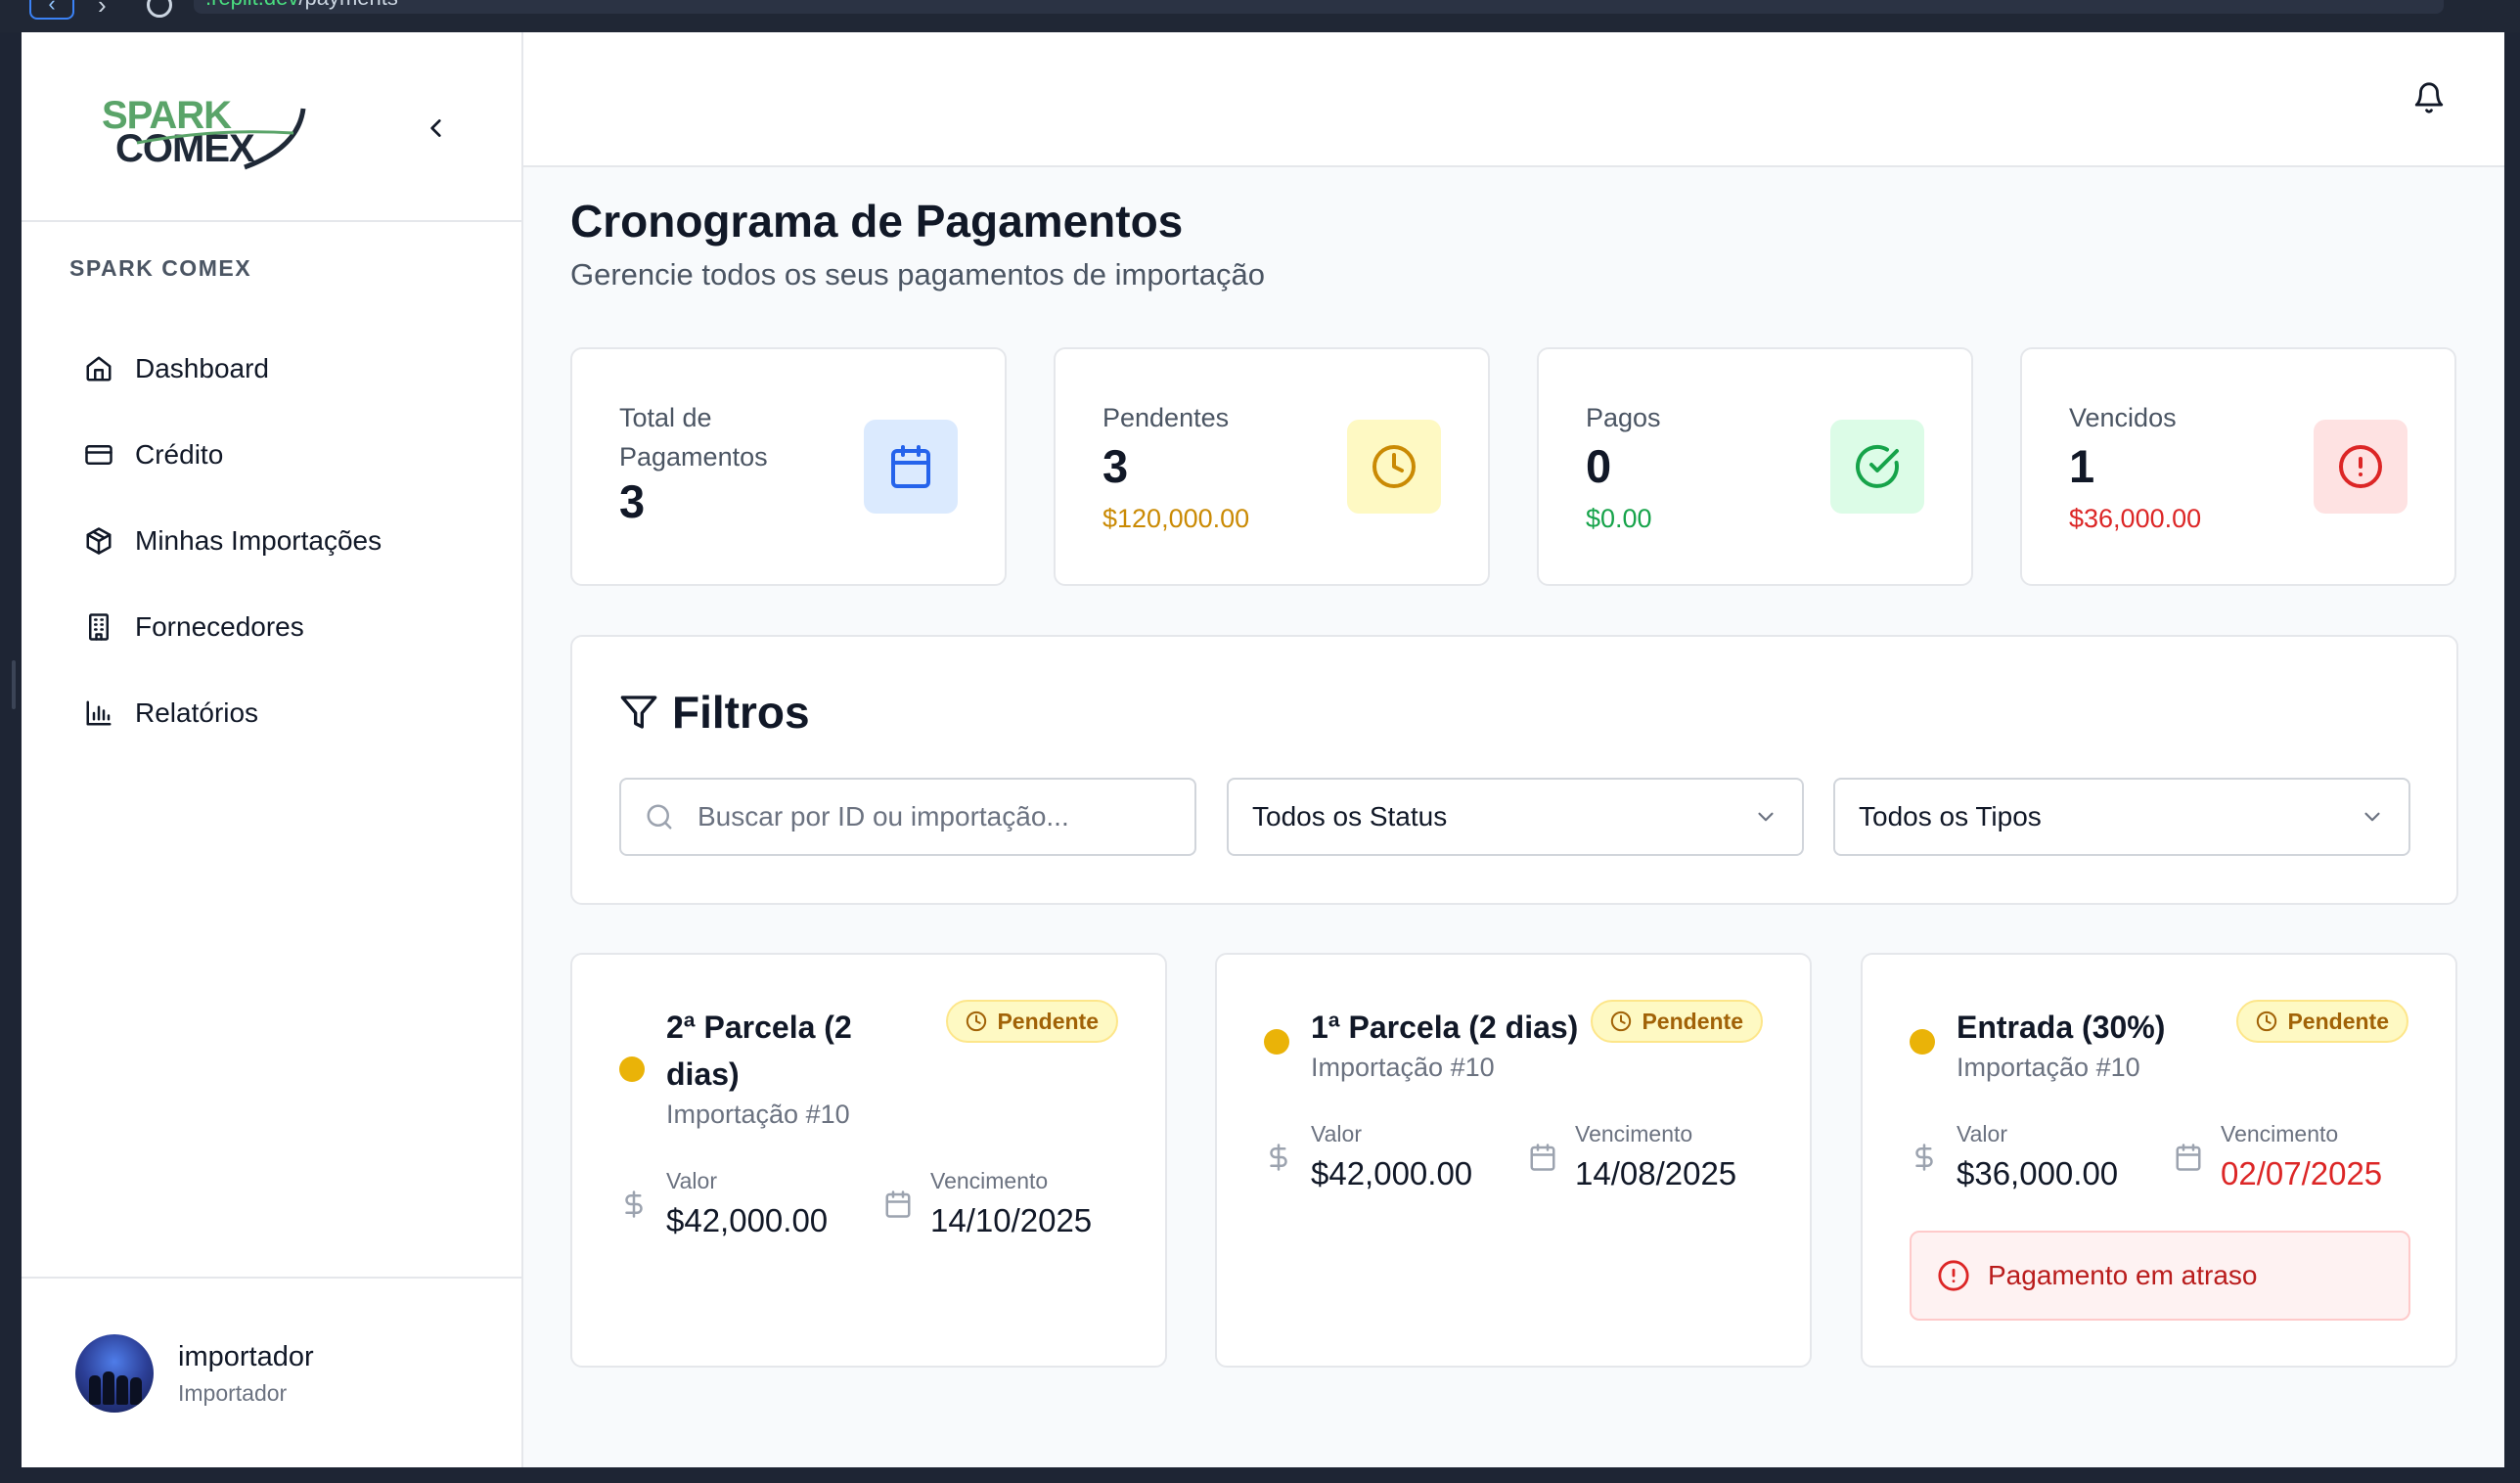 This screenshot has height=1483, width=2520. What do you see at coordinates (1319, 7) in the screenshot?
I see `address-bar: .replit.dev/payments` at bounding box center [1319, 7].